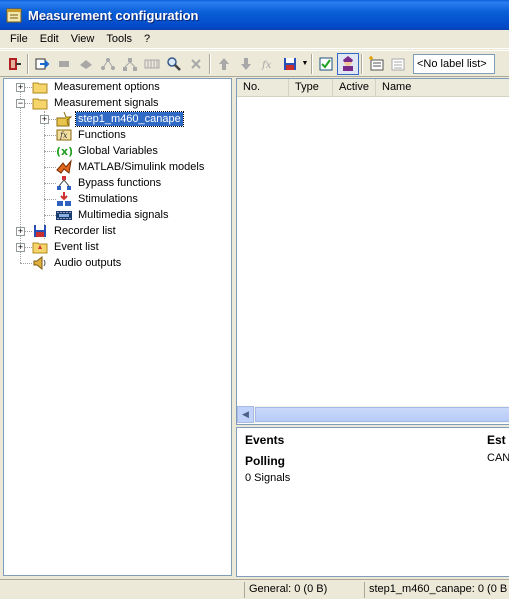 This screenshot has width=509, height=599. Describe the element at coordinates (436, 590) in the screenshot. I see `status-device: step1_m460_canape: 0 (0 B` at that location.